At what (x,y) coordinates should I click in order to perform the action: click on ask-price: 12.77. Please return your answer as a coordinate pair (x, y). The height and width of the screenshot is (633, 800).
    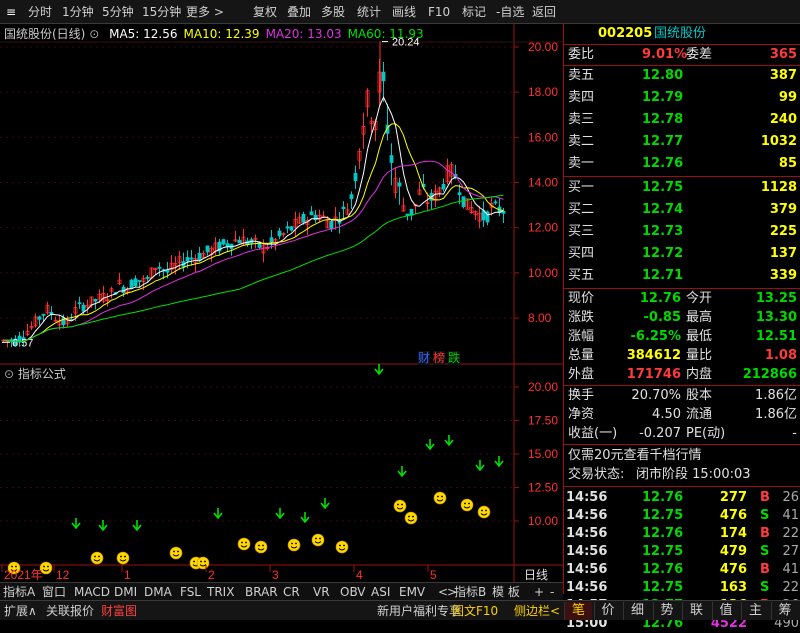
    Looking at the image, I should click on (663, 141).